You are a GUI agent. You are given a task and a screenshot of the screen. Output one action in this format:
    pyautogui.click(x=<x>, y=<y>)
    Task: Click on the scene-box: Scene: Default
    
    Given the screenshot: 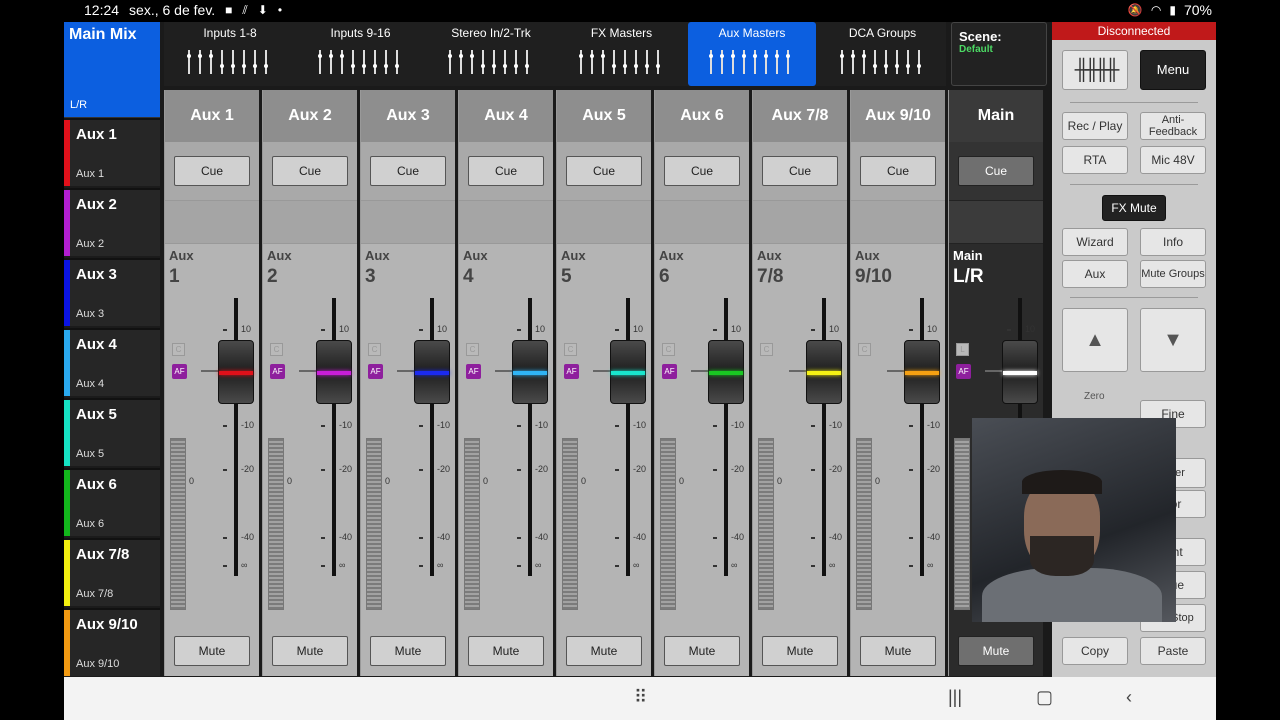 What is the action you would take?
    pyautogui.click(x=999, y=54)
    